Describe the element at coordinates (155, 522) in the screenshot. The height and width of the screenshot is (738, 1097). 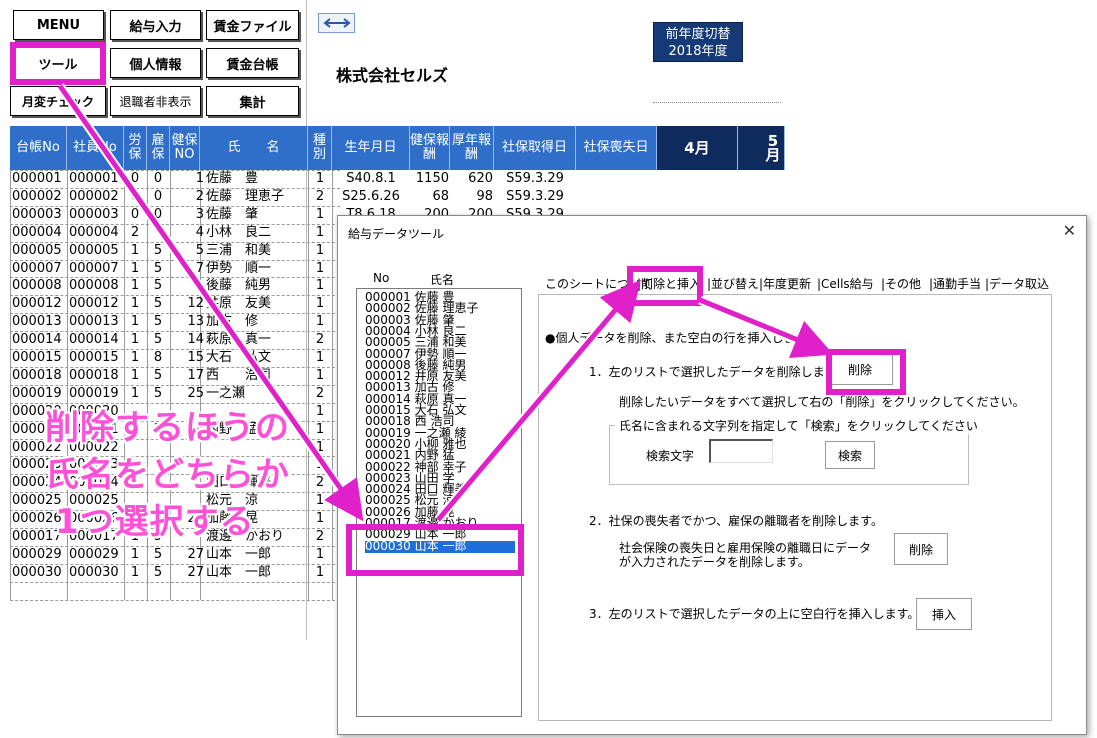
I see `annotation-line3: 1つ選択する` at that location.